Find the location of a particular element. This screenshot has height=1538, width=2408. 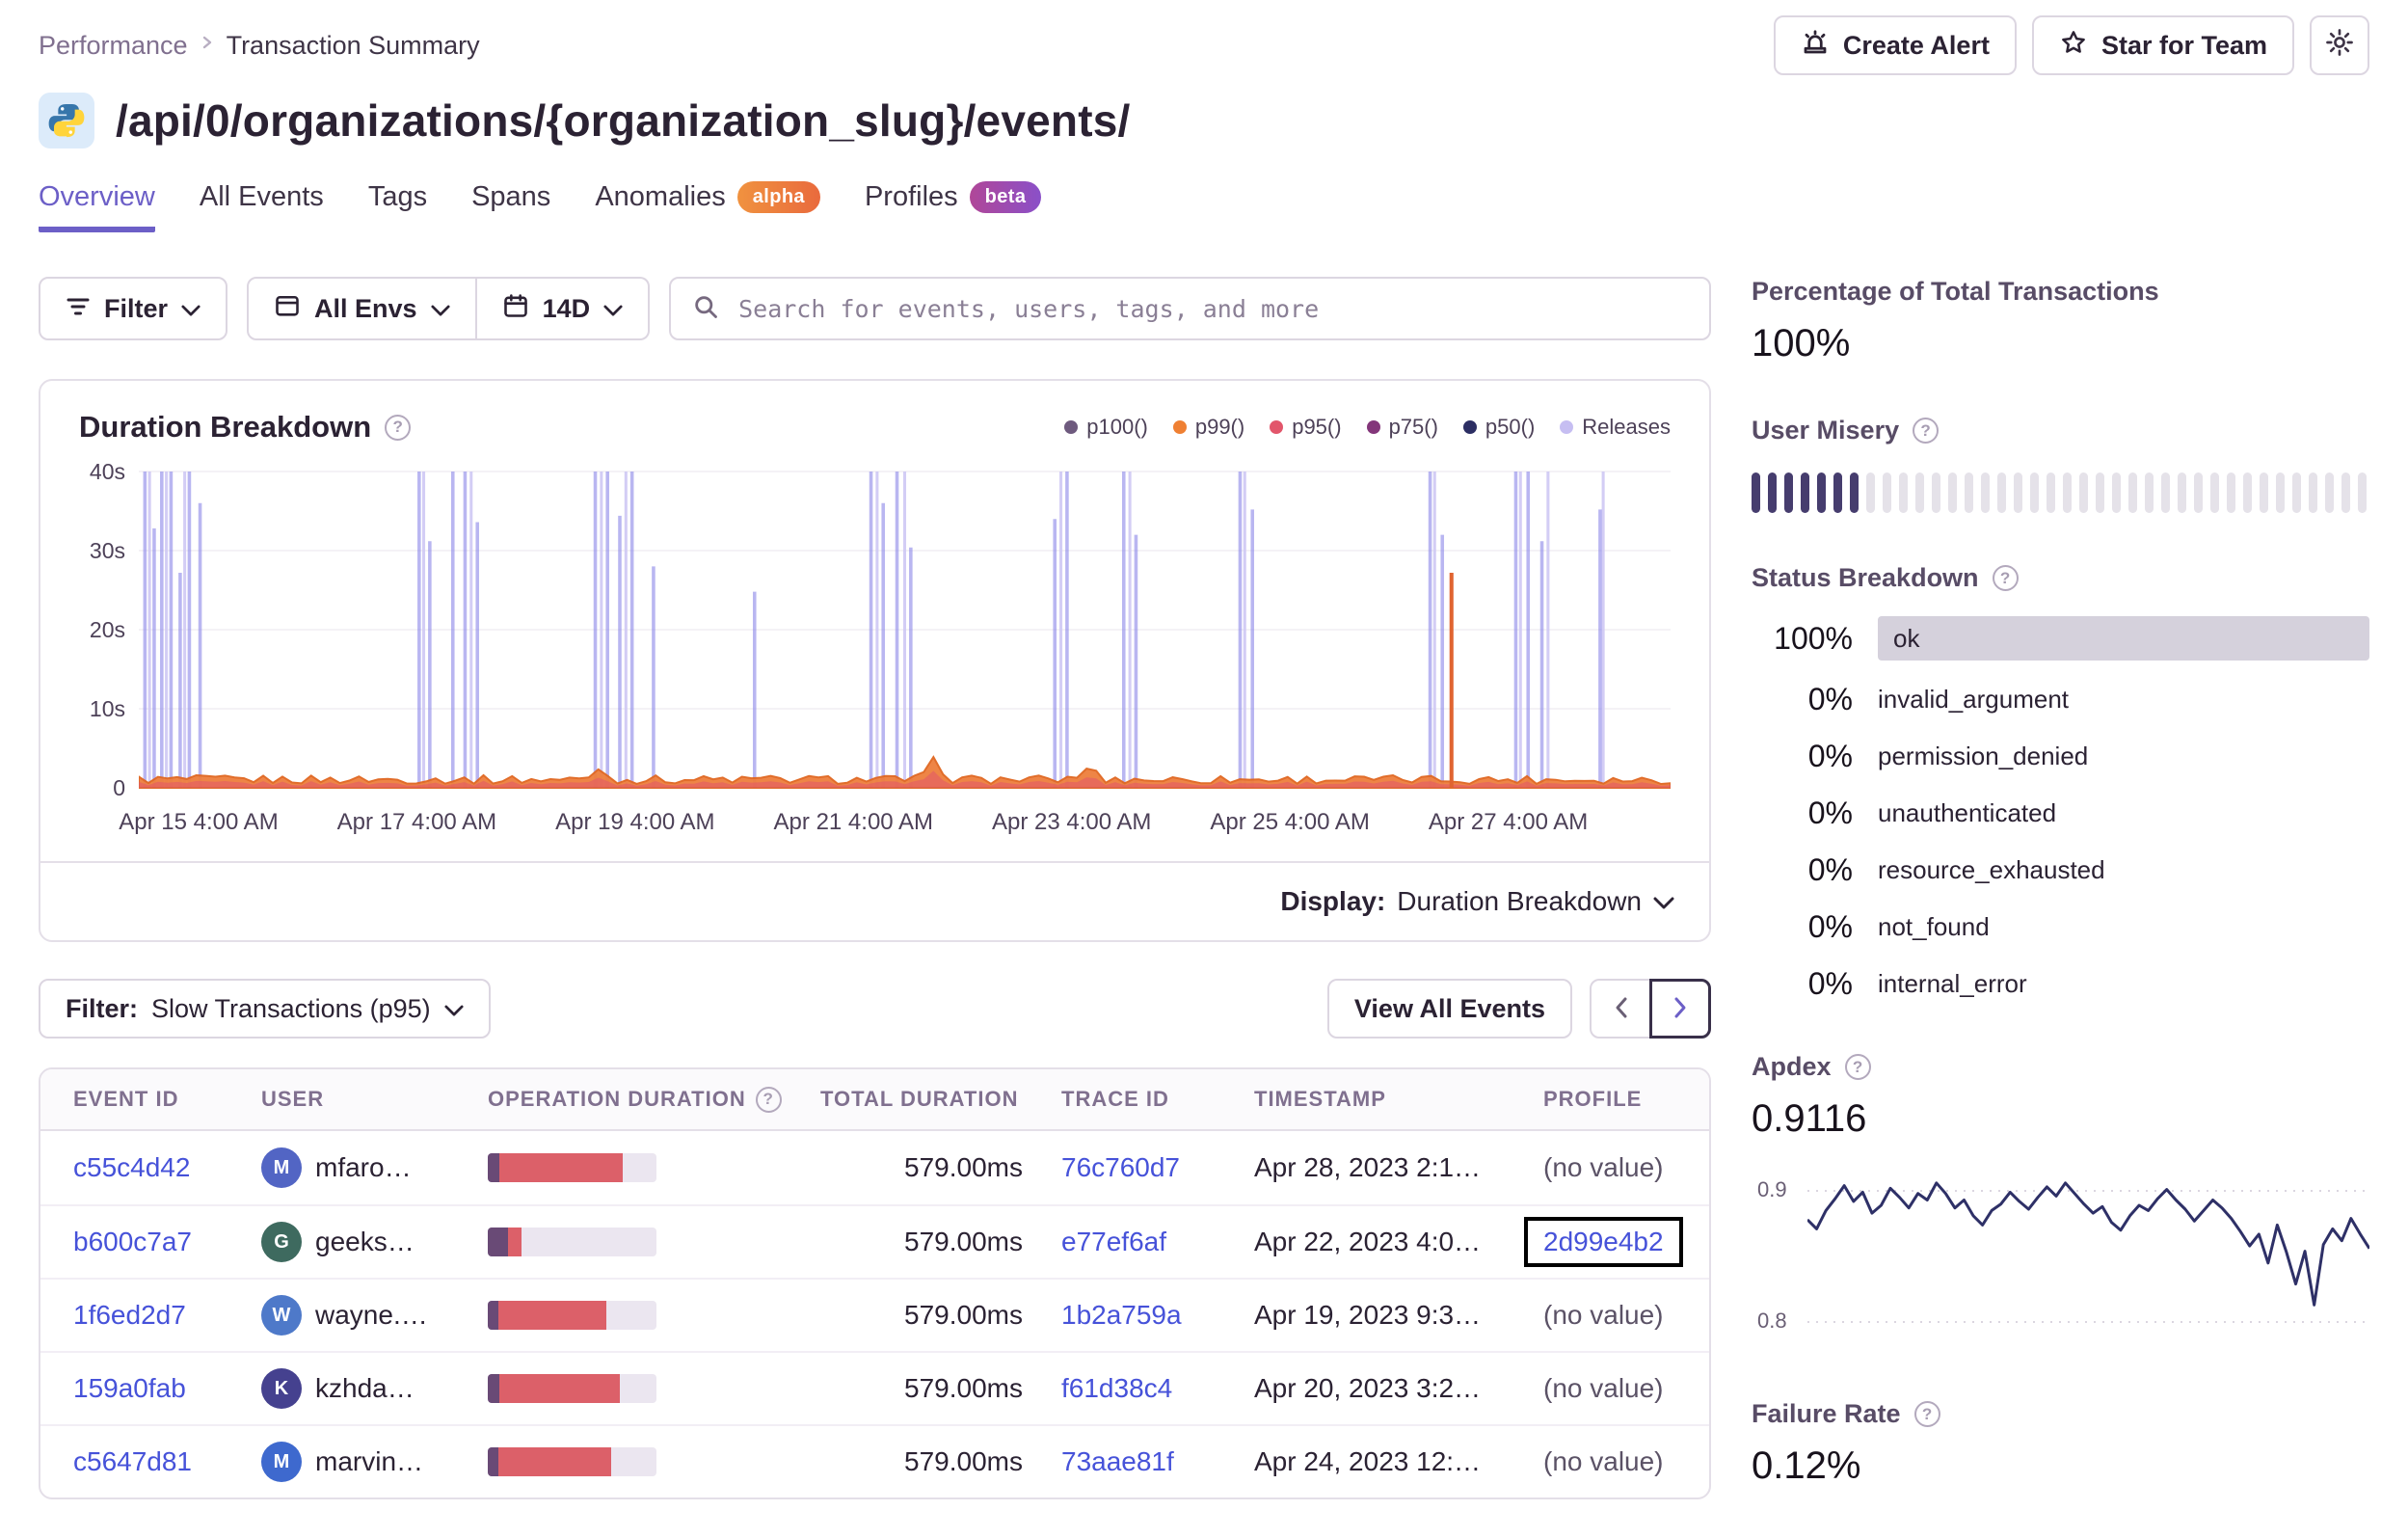

trace-id-link: e77ef6af is located at coordinates (1113, 1241).